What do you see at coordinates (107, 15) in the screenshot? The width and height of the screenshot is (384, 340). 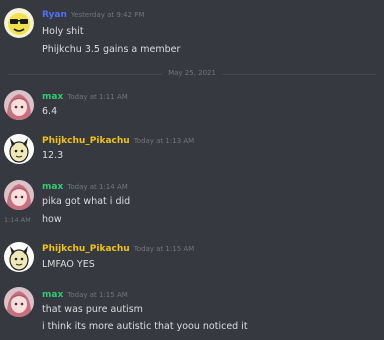 I see `timestamp: Yesterday at 9:42 PM` at bounding box center [107, 15].